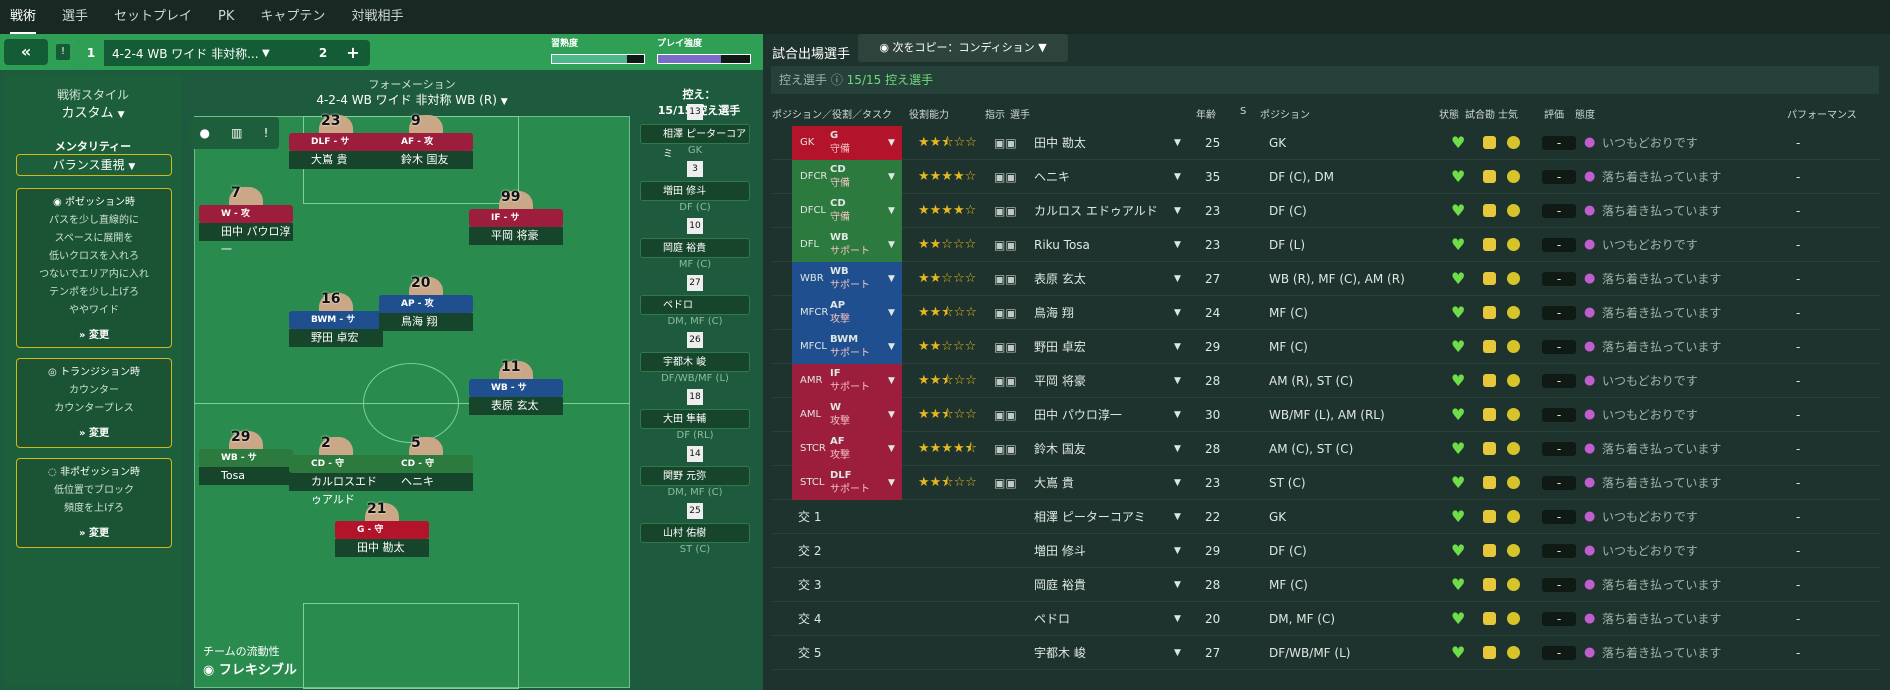 The image size is (1890, 690). Describe the element at coordinates (1060, 381) in the screenshot. I see `player-name: 平岡 将豪` at that location.